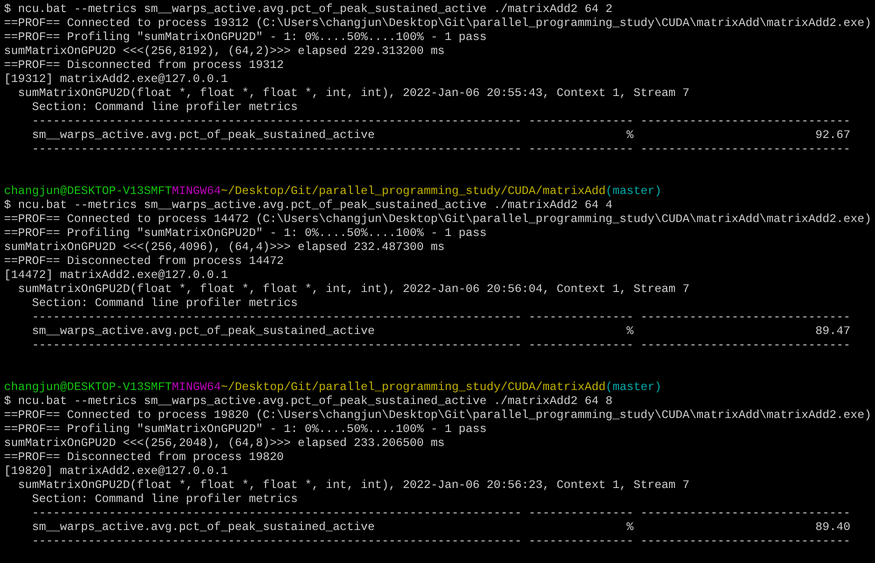 This screenshot has height=563, width=875. Describe the element at coordinates (224, 443) in the screenshot. I see `output-line: sumMatrixOnGPU2D <<<(256,2048), (64,8)>>> elapsed 233.206500 ms` at that location.